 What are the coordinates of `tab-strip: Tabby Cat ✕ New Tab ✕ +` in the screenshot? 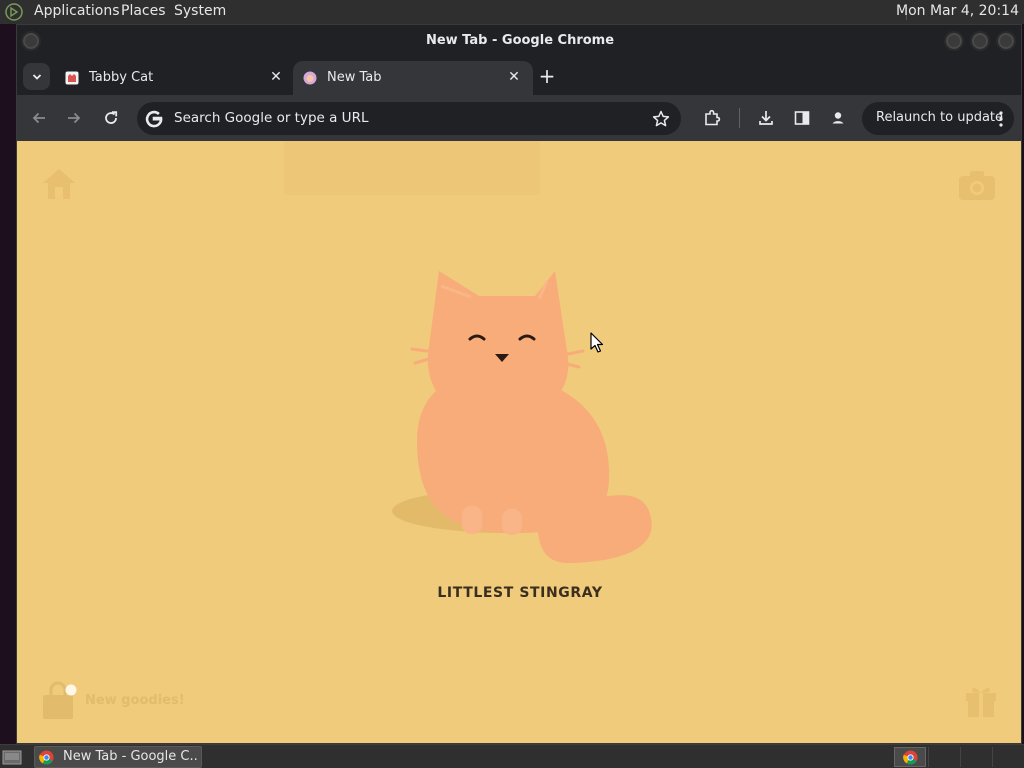 It's located at (519, 76).